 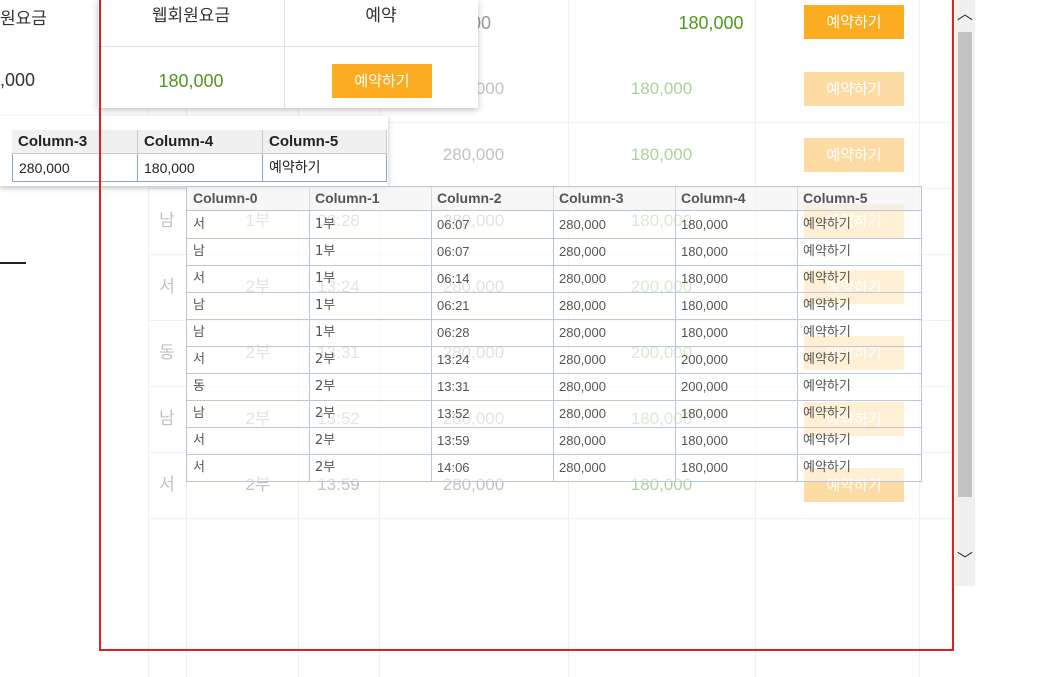 What do you see at coordinates (492, 199) in the screenshot?
I see `column-header: Column-2` at bounding box center [492, 199].